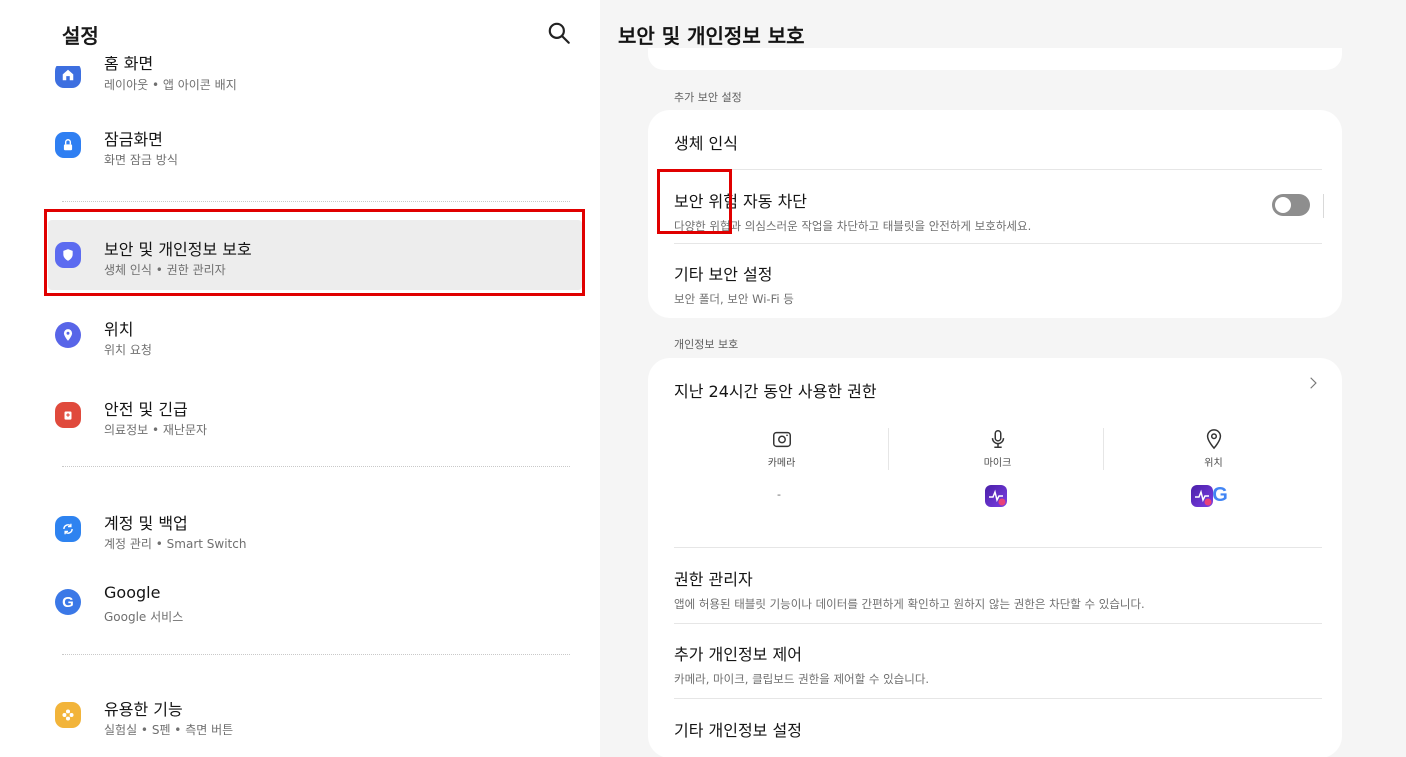 Image resolution: width=1406 pixels, height=757 pixels. I want to click on toggle-knob, so click(1283, 205).